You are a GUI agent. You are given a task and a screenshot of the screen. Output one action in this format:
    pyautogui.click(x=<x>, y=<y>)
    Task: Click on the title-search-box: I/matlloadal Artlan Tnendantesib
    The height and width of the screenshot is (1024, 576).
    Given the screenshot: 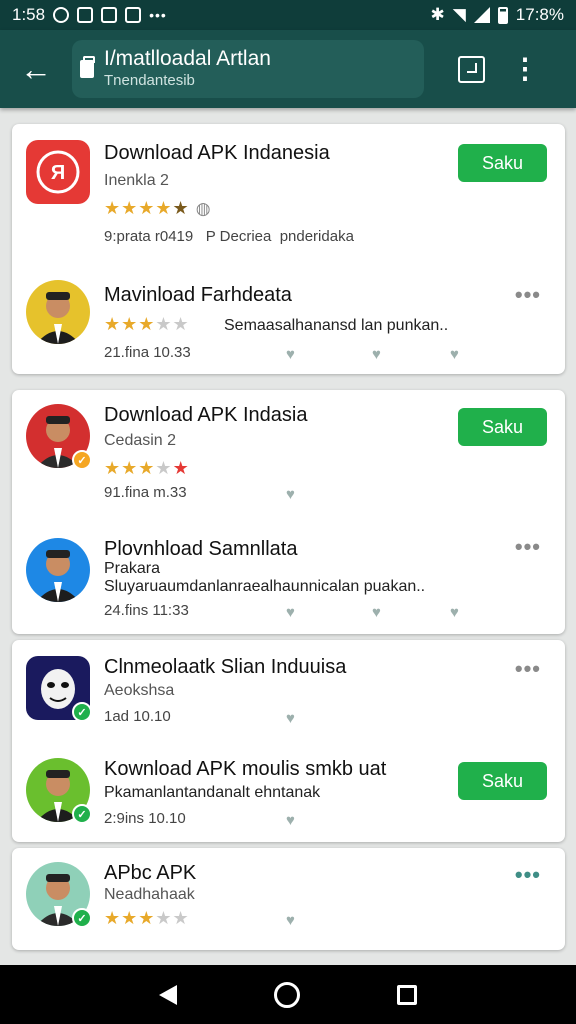 What is the action you would take?
    pyautogui.click(x=248, y=69)
    